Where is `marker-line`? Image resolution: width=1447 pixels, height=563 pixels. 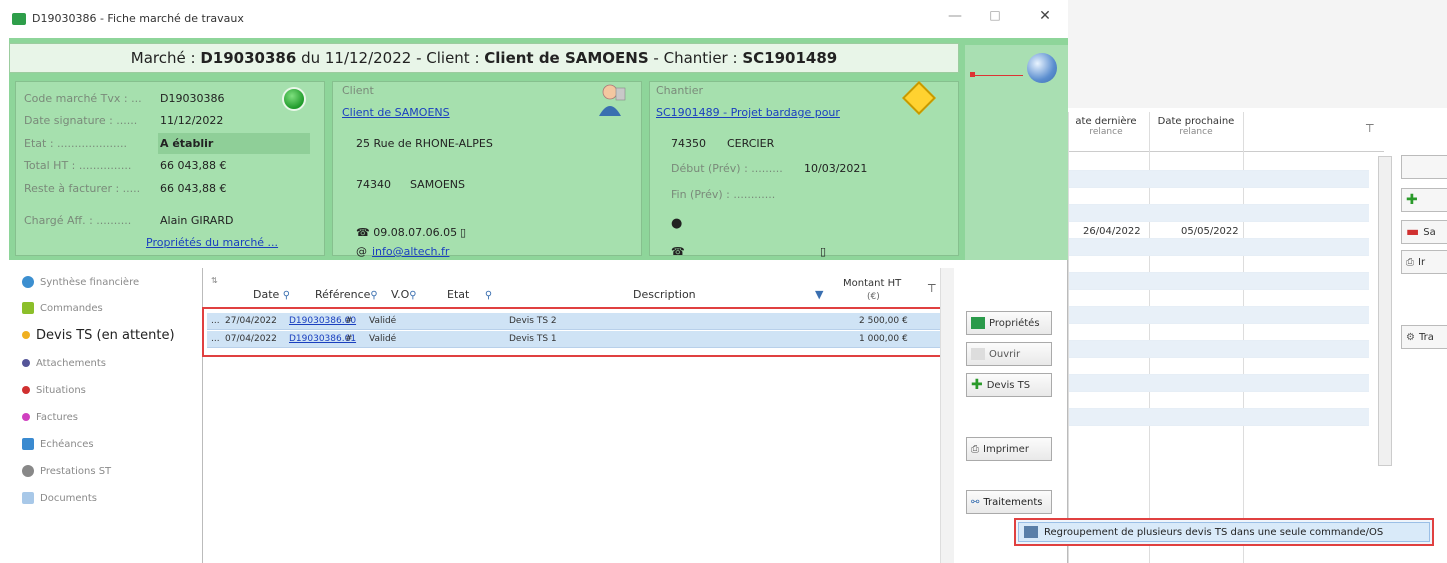 marker-line is located at coordinates (997, 75).